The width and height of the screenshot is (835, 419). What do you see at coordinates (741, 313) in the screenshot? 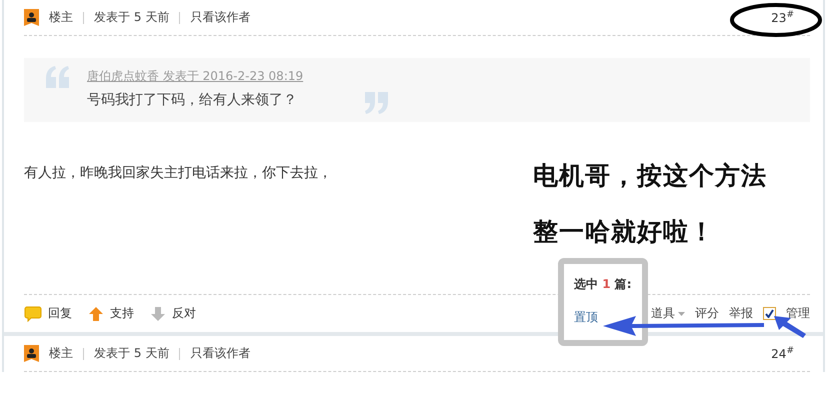
I see `post-tool-link: 举报` at bounding box center [741, 313].